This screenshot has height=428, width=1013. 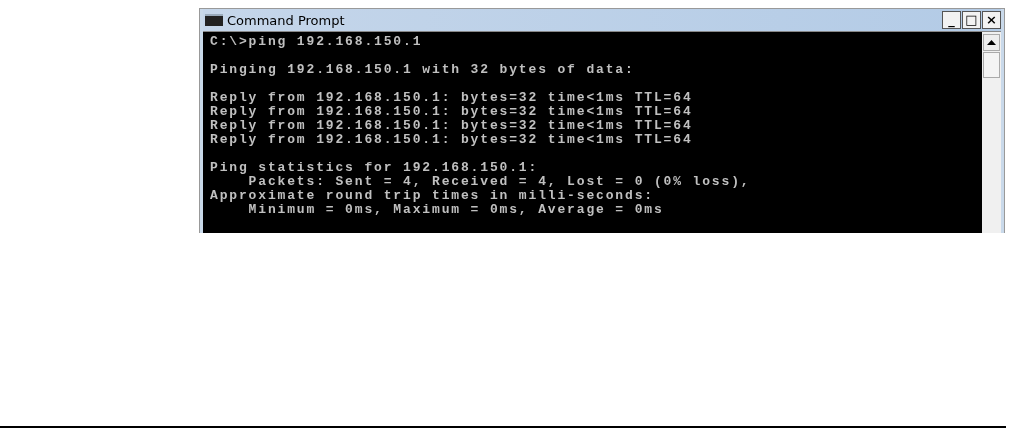 I want to click on window-title: Command Prompt, so click(x=286, y=20).